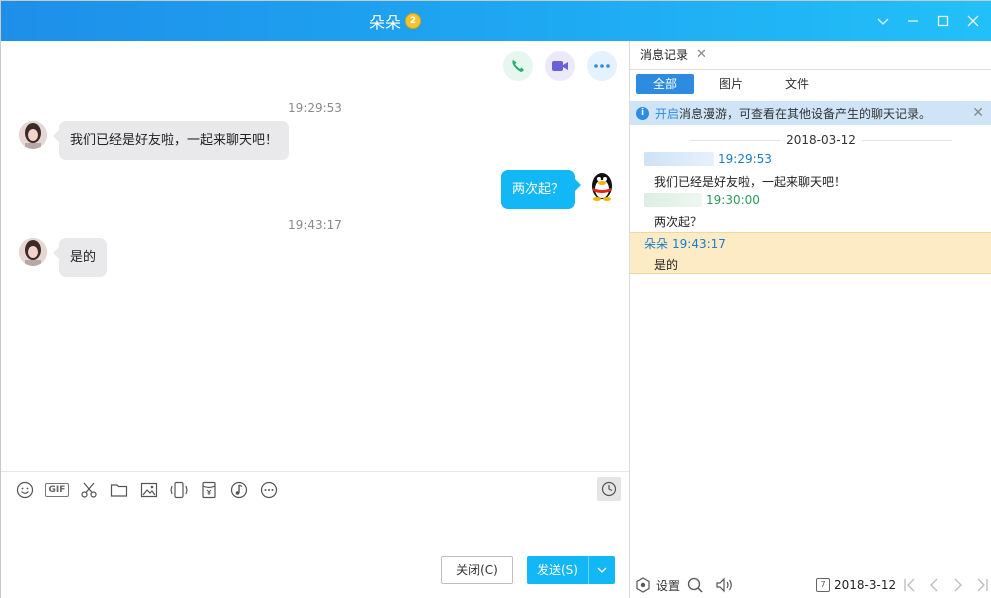 The width and height of the screenshot is (991, 598). I want to click on phone-icon, so click(518, 66).